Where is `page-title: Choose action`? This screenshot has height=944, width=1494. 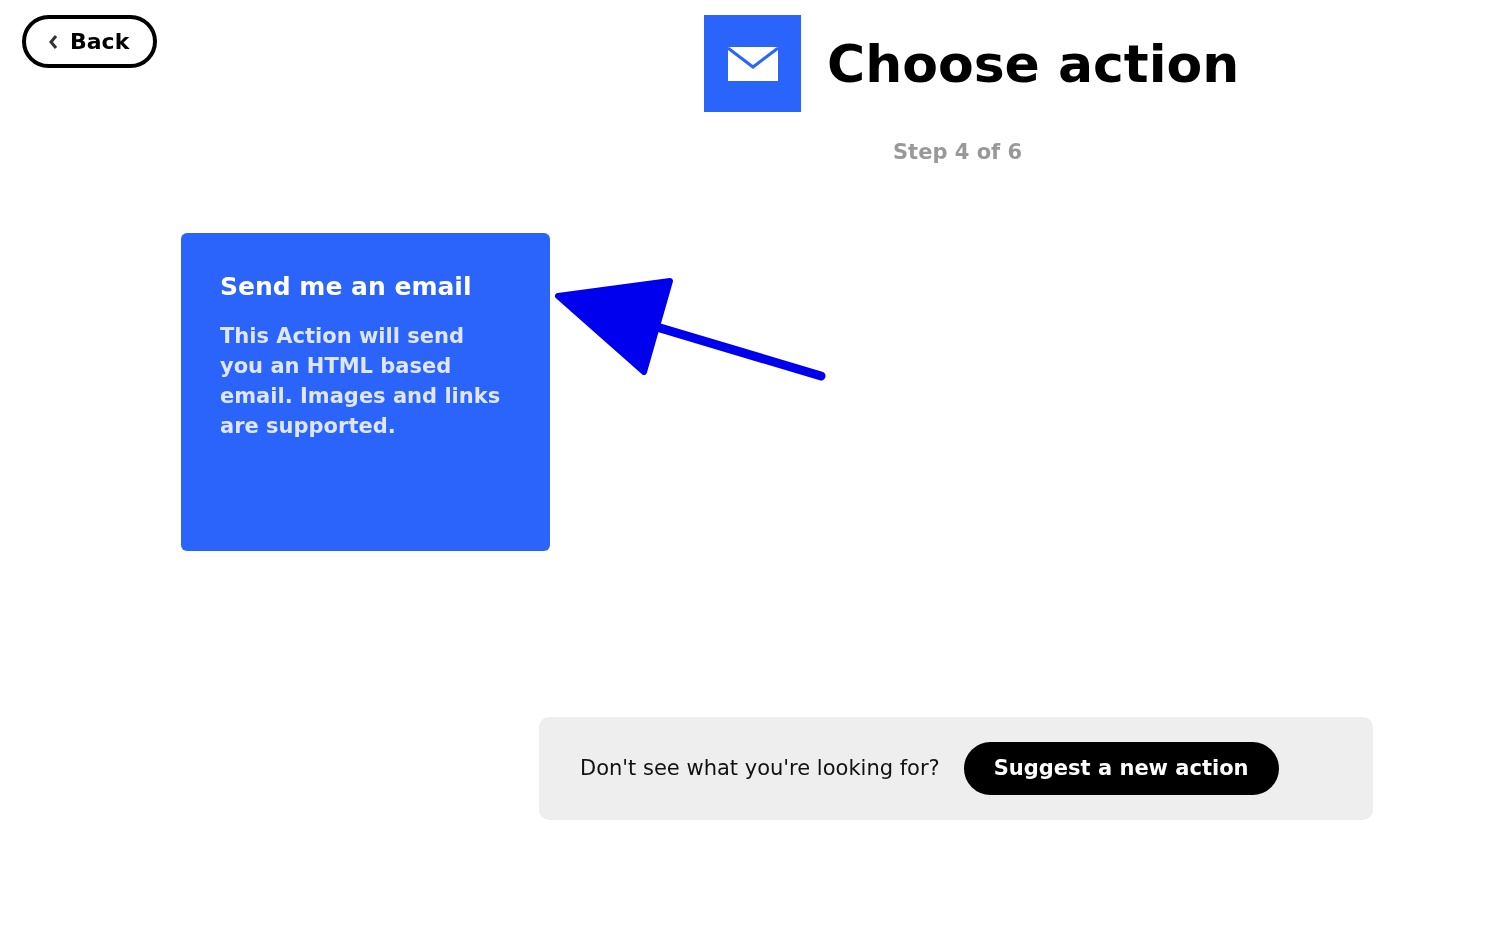 page-title: Choose action is located at coordinates (1033, 63).